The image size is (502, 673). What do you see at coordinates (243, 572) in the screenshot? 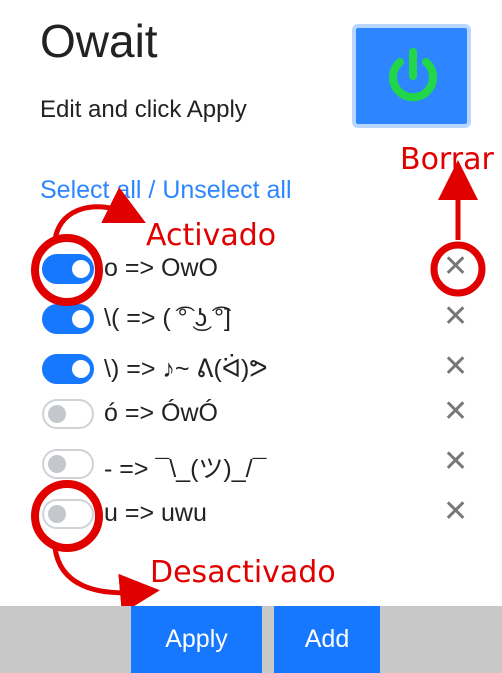
I see `desactivado-label: Desactivado` at bounding box center [243, 572].